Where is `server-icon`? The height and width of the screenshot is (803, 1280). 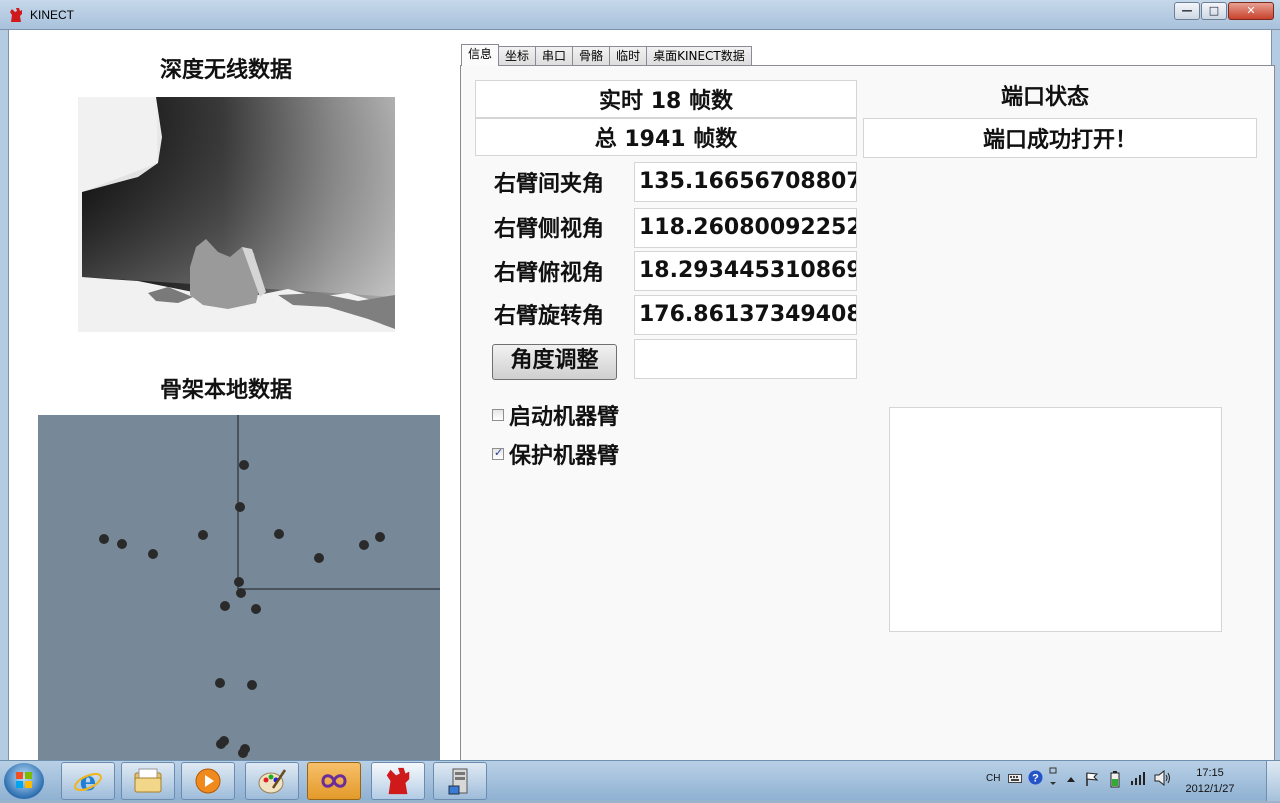
server-icon is located at coordinates (458, 781).